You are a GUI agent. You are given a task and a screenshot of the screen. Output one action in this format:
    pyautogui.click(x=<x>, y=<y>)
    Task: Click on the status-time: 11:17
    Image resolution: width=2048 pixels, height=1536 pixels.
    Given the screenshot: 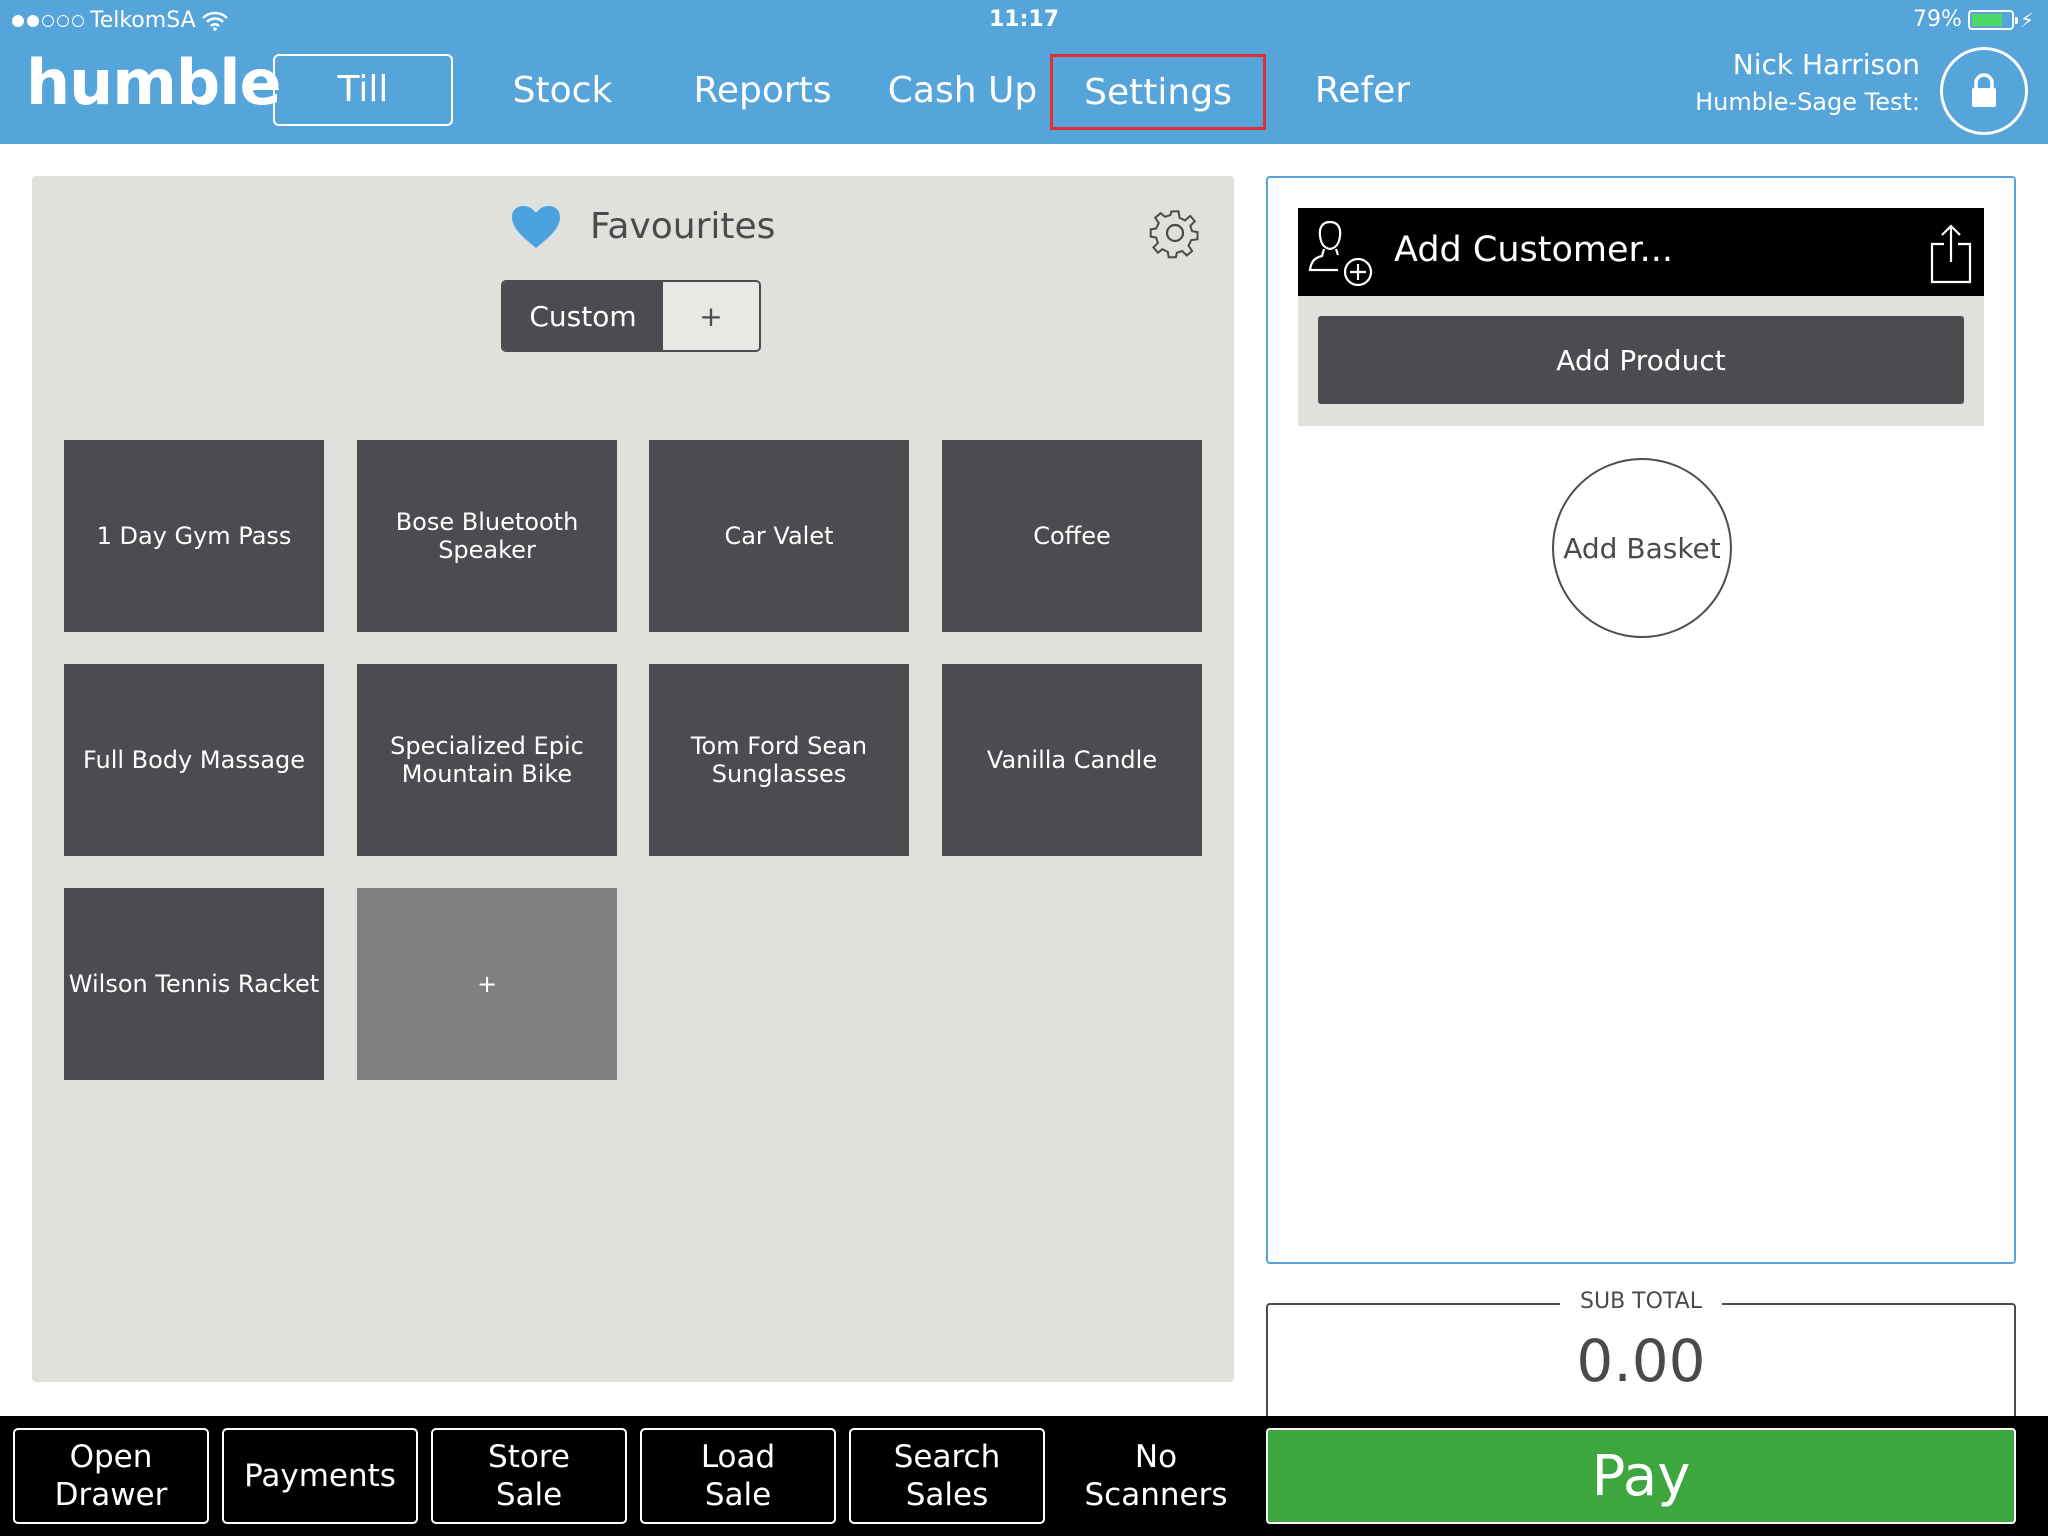 What is the action you would take?
    pyautogui.click(x=1024, y=19)
    